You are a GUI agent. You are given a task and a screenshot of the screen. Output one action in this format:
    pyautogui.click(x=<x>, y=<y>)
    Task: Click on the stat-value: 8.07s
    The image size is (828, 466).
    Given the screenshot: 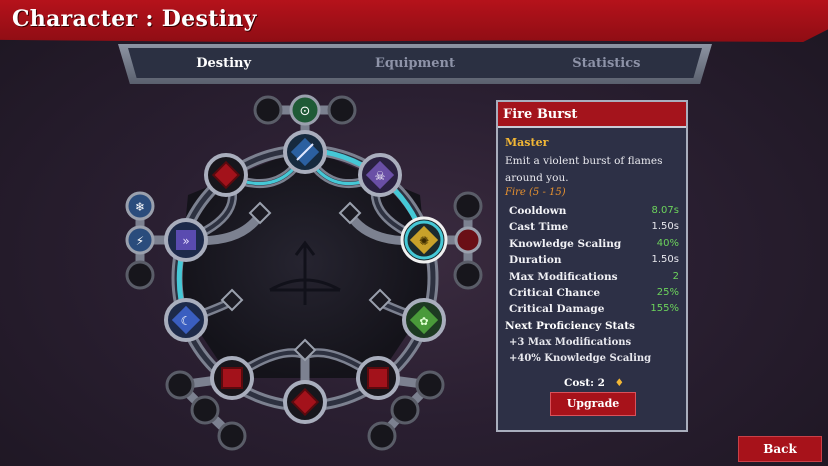 What is the action you would take?
    pyautogui.click(x=665, y=210)
    